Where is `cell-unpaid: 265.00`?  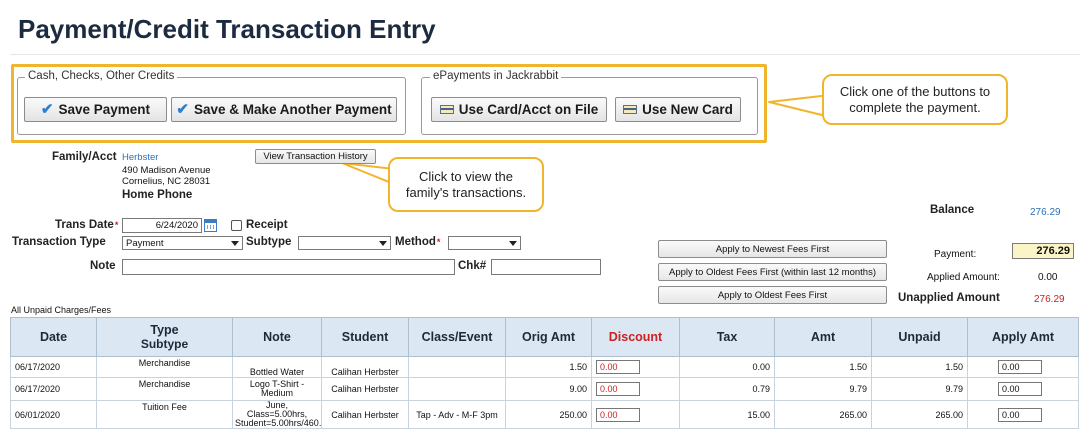 cell-unpaid: 265.00 is located at coordinates (919, 414).